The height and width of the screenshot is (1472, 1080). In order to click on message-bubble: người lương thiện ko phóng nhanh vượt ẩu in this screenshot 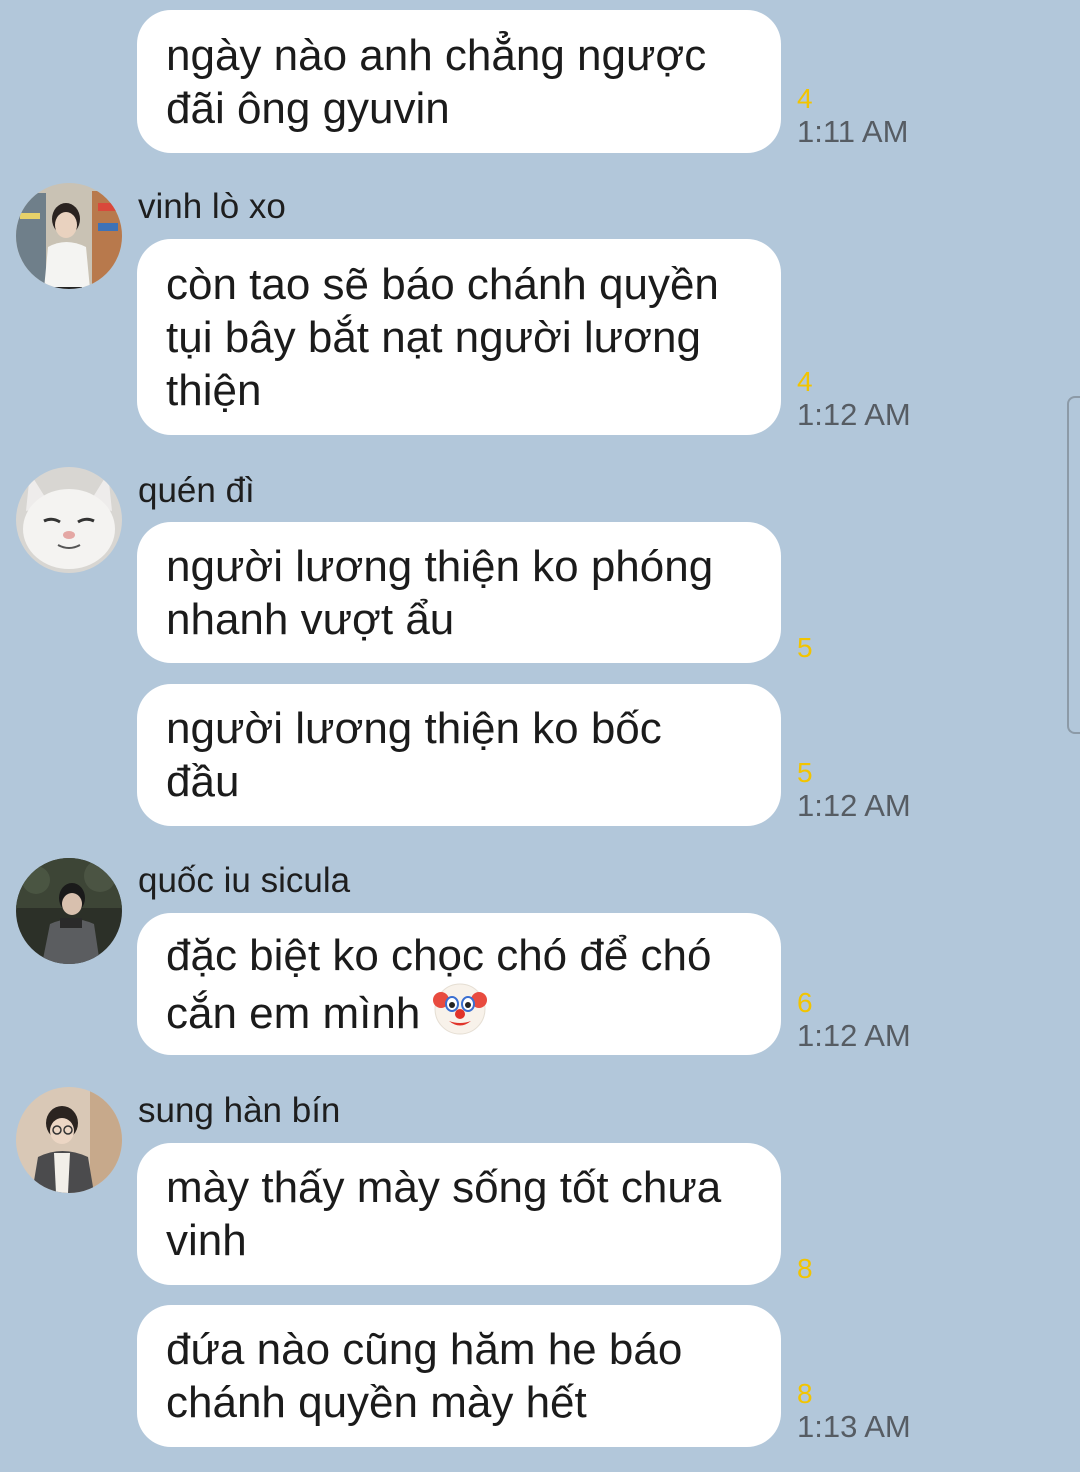, I will do `click(459, 592)`.